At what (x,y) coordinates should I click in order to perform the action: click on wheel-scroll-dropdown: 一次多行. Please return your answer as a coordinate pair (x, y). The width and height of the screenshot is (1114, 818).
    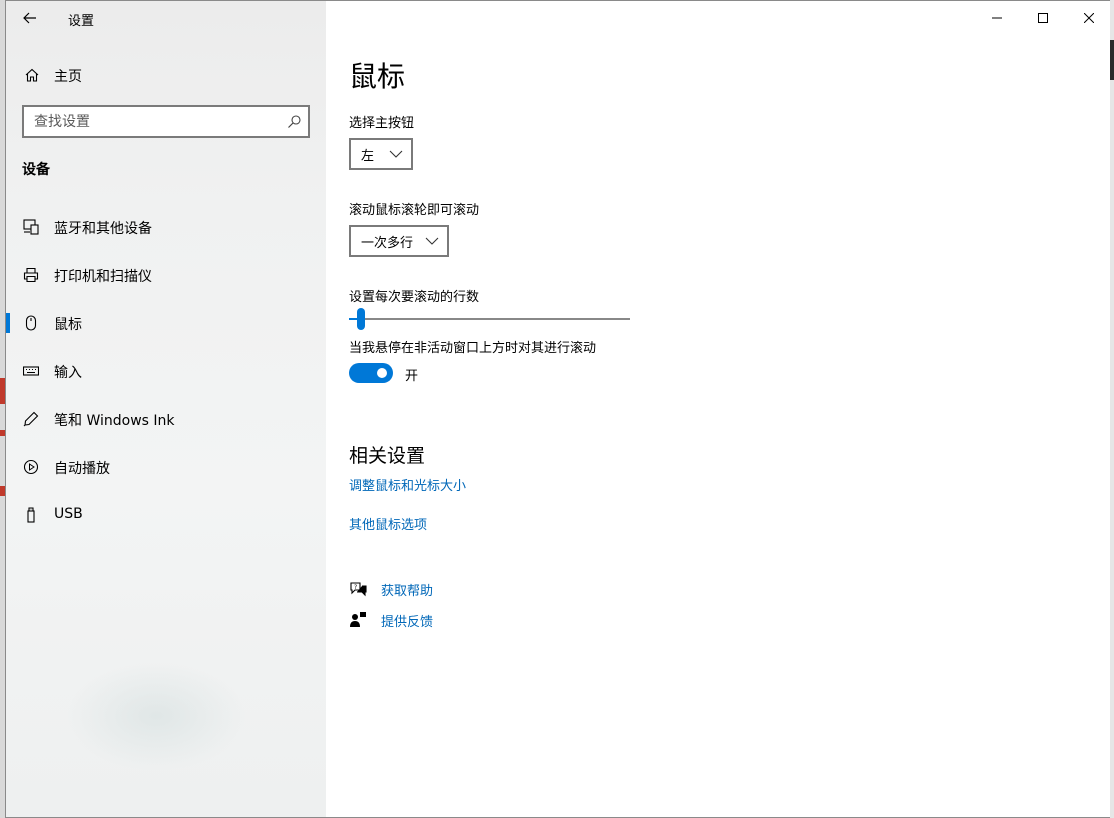
    Looking at the image, I should click on (399, 241).